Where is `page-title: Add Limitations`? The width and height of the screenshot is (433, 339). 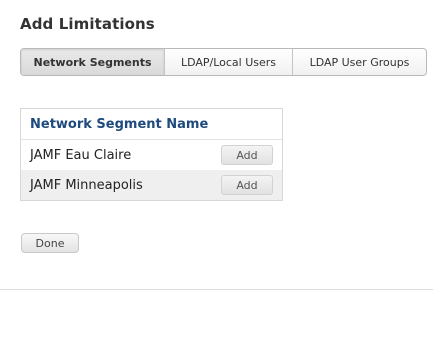
page-title: Add Limitations is located at coordinates (87, 24).